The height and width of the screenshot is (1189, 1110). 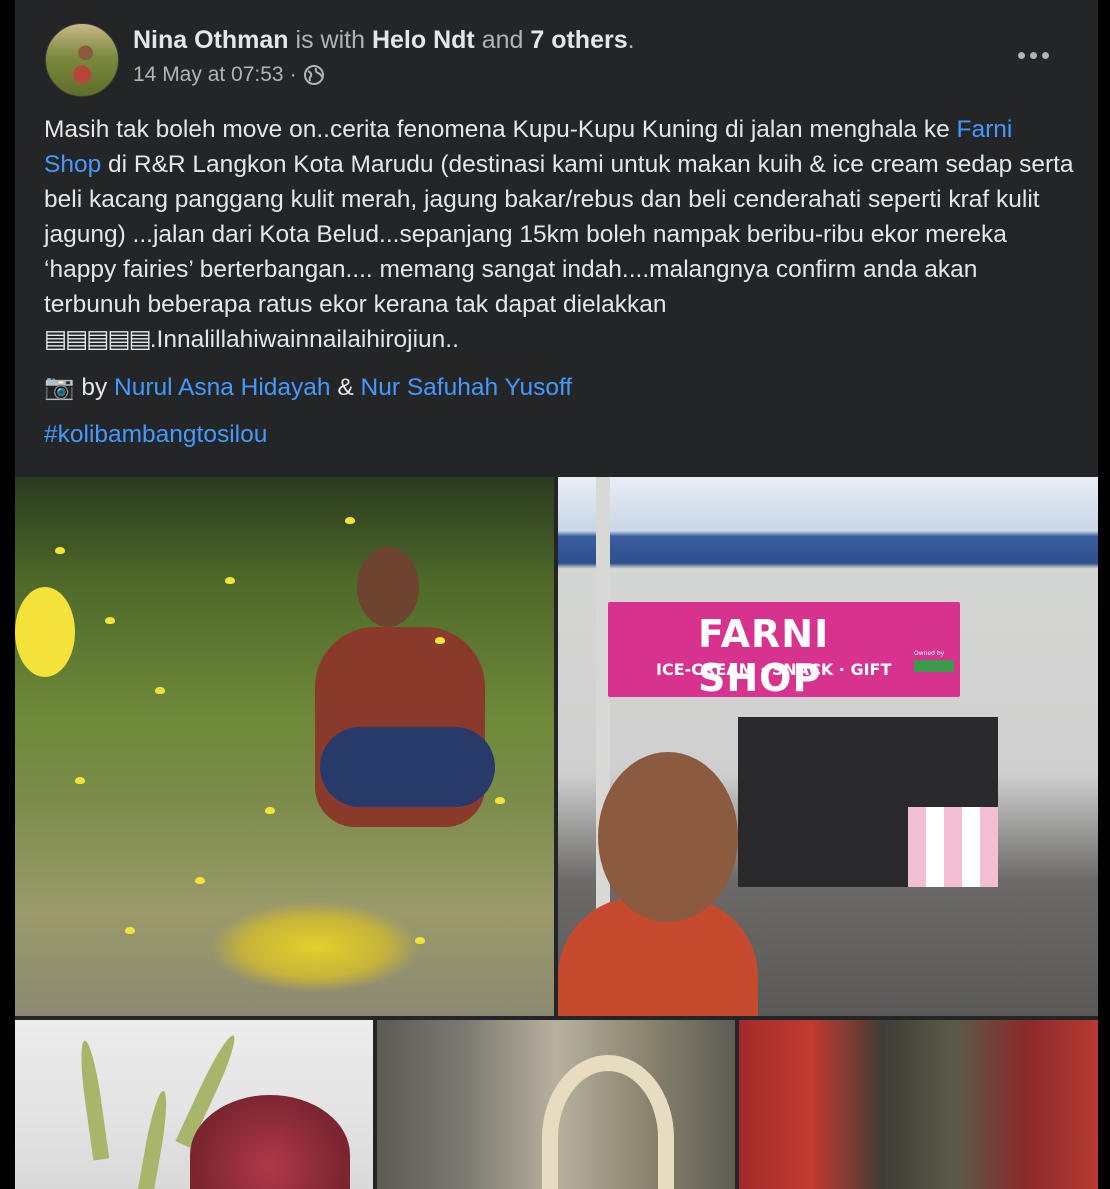 I want to click on shop-sign-badge, so click(x=934, y=666).